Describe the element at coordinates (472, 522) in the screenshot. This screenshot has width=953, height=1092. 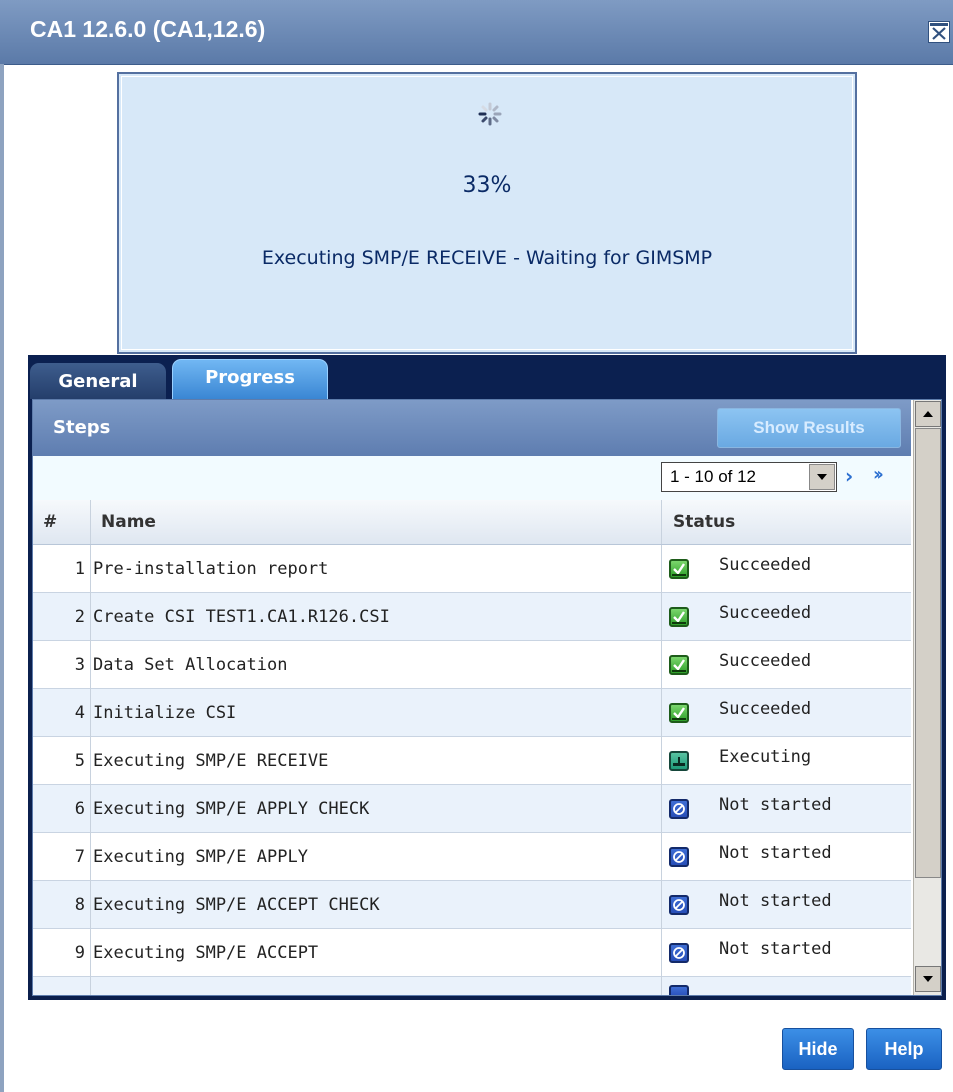
I see `grid-header: # Name Status` at that location.